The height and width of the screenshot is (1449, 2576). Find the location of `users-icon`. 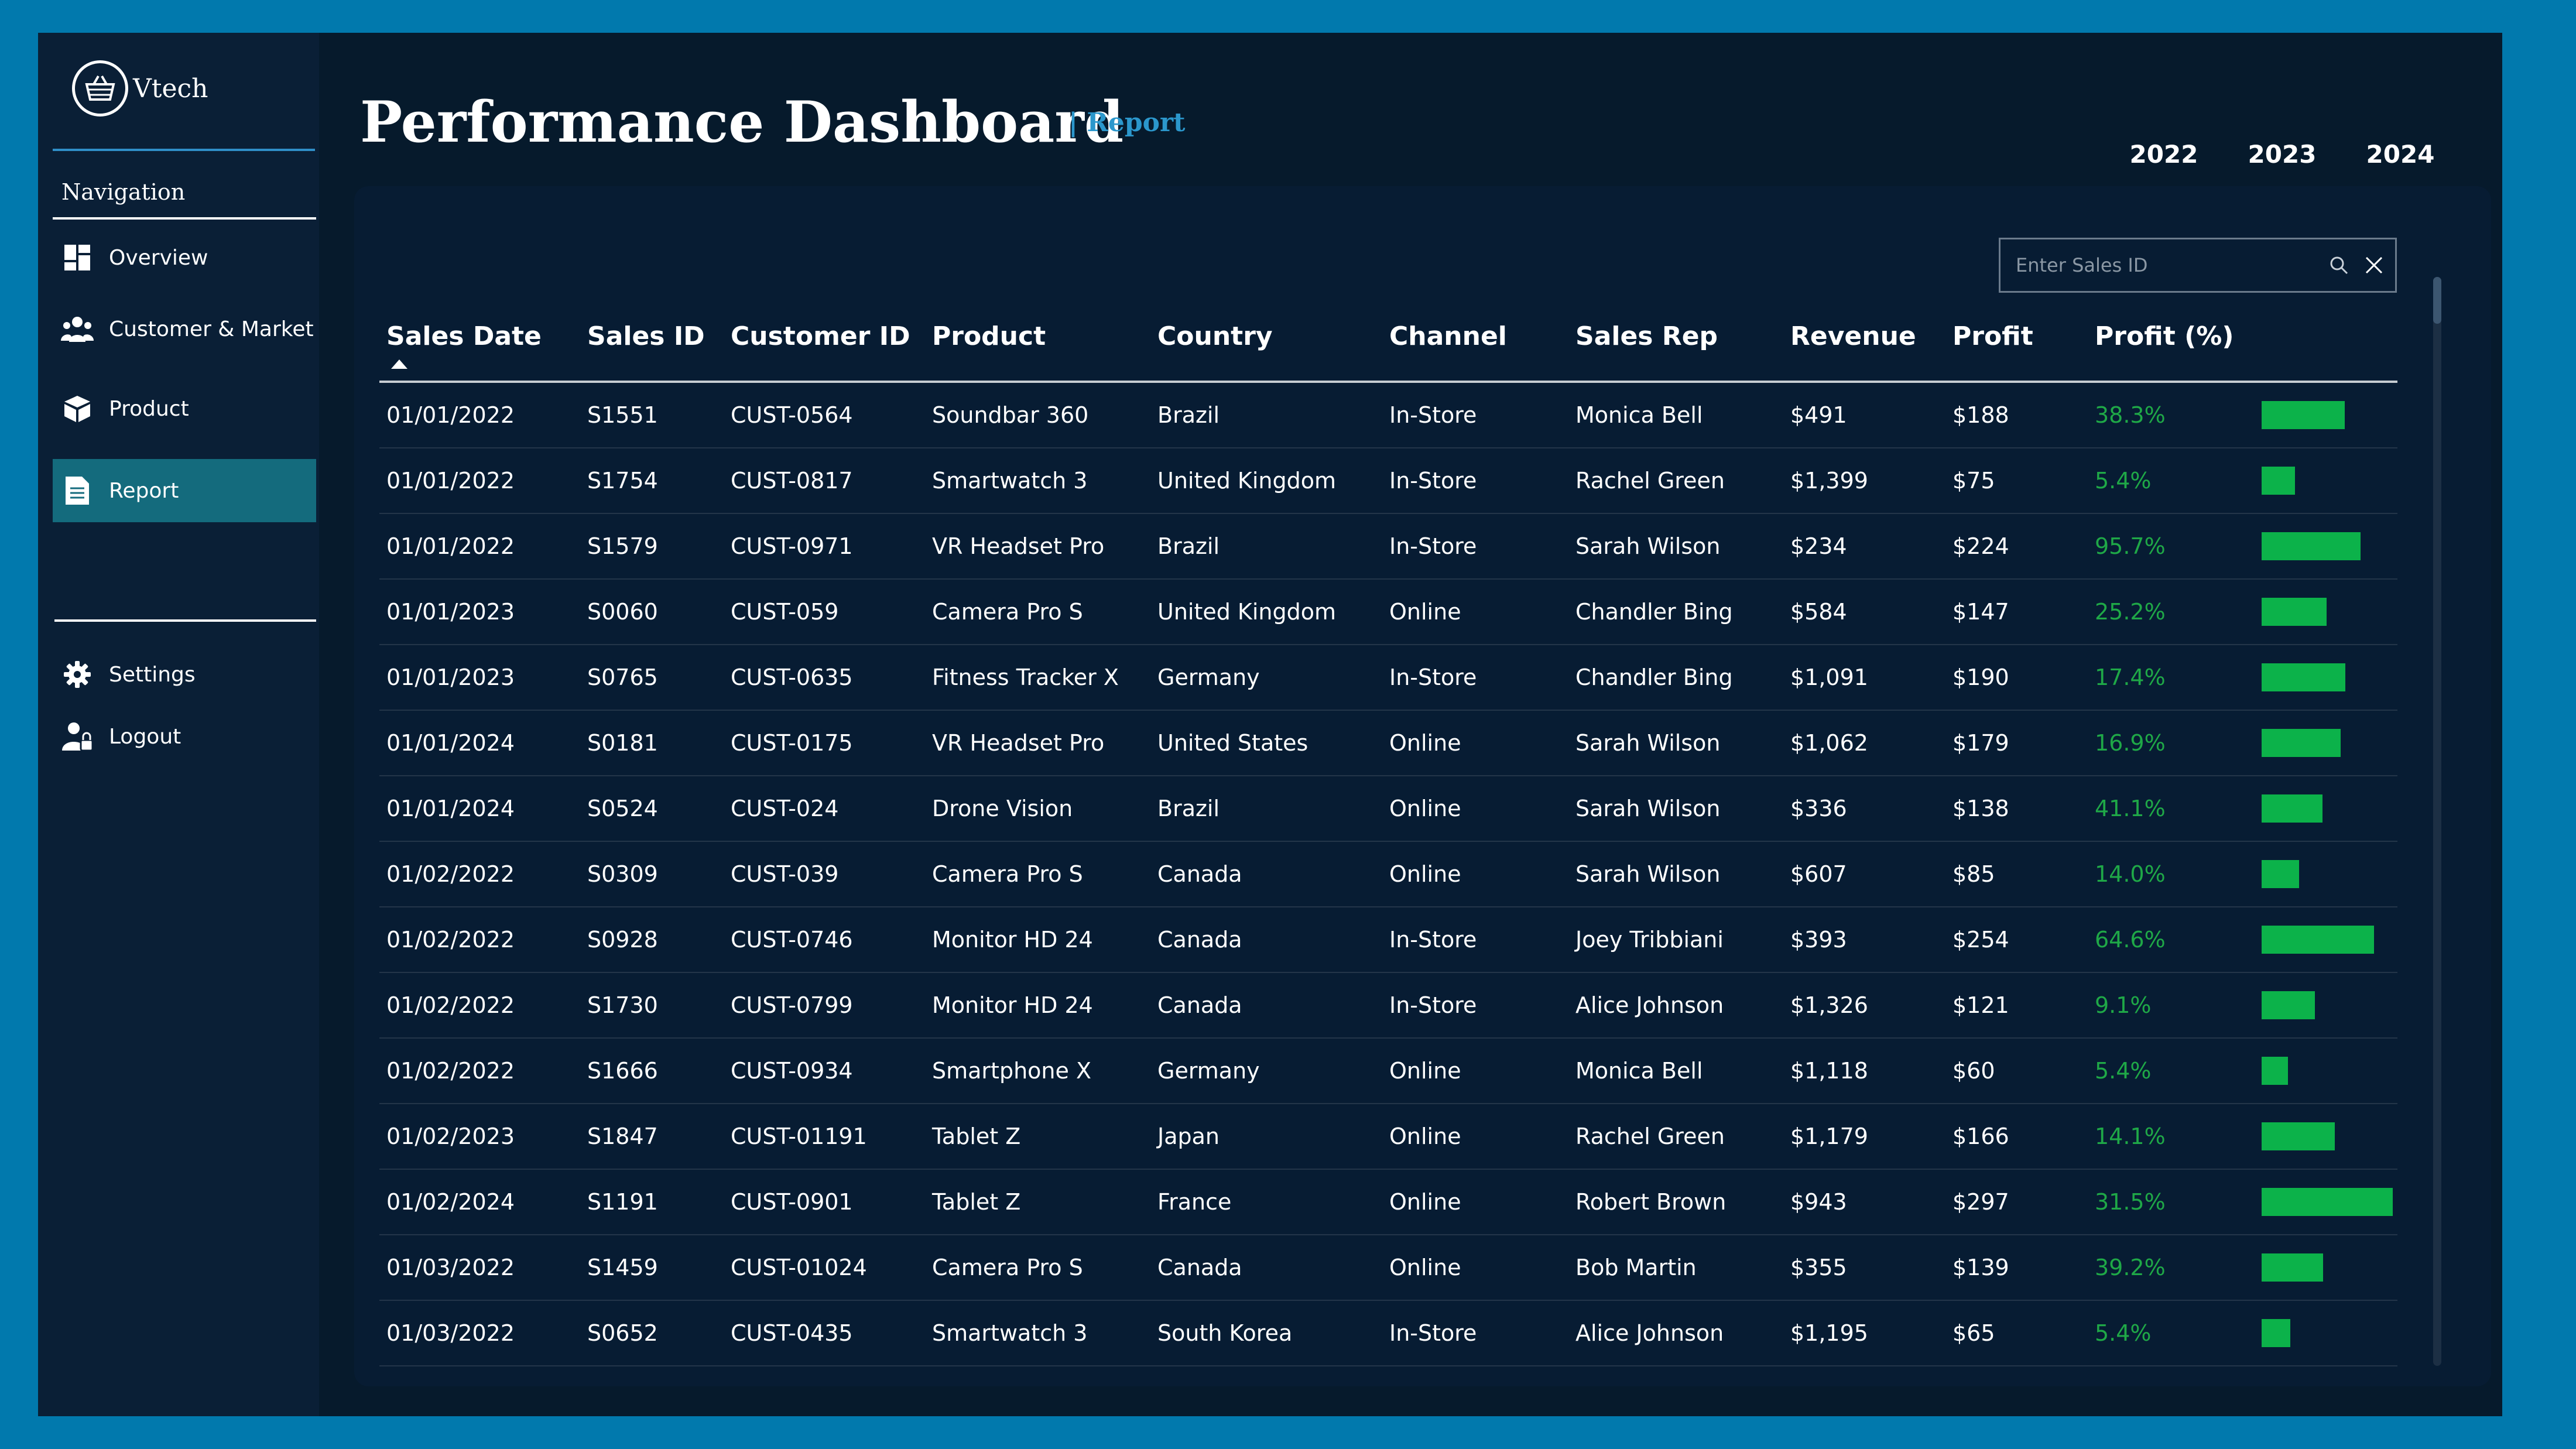

users-icon is located at coordinates (77, 329).